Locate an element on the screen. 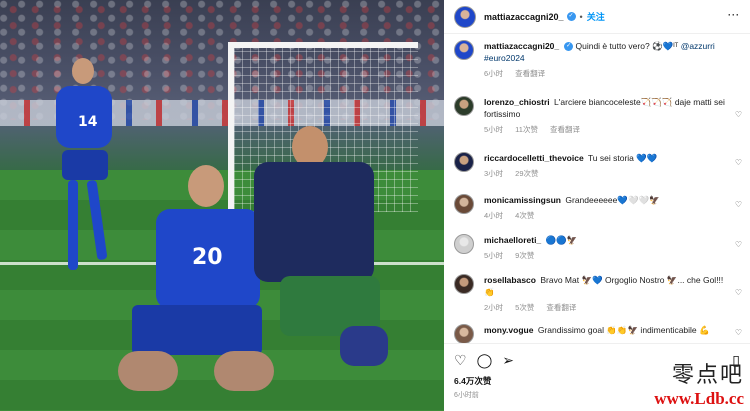 The width and height of the screenshot is (750, 411). player-number: 20 is located at coordinates (207, 257).